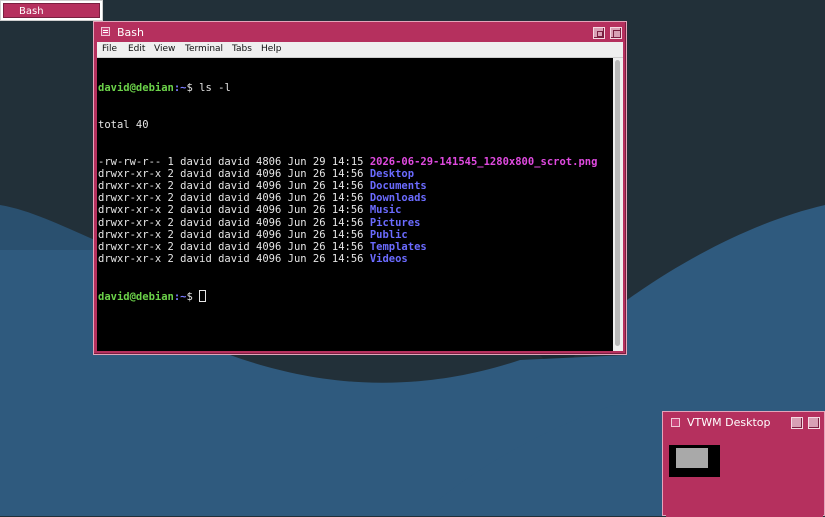  I want to click on prompt-line-current: david@debian:~$, so click(355, 296).